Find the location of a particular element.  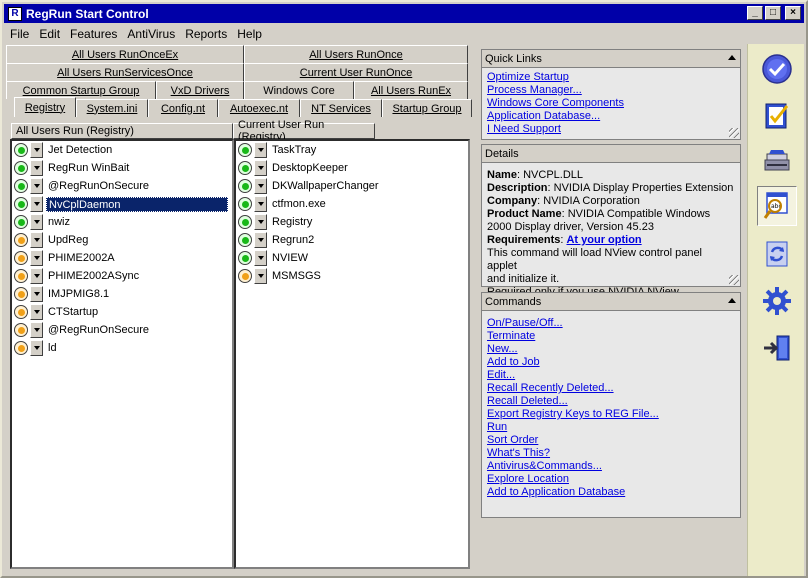

list-item-label: Jet Detection is located at coordinates (80, 150).